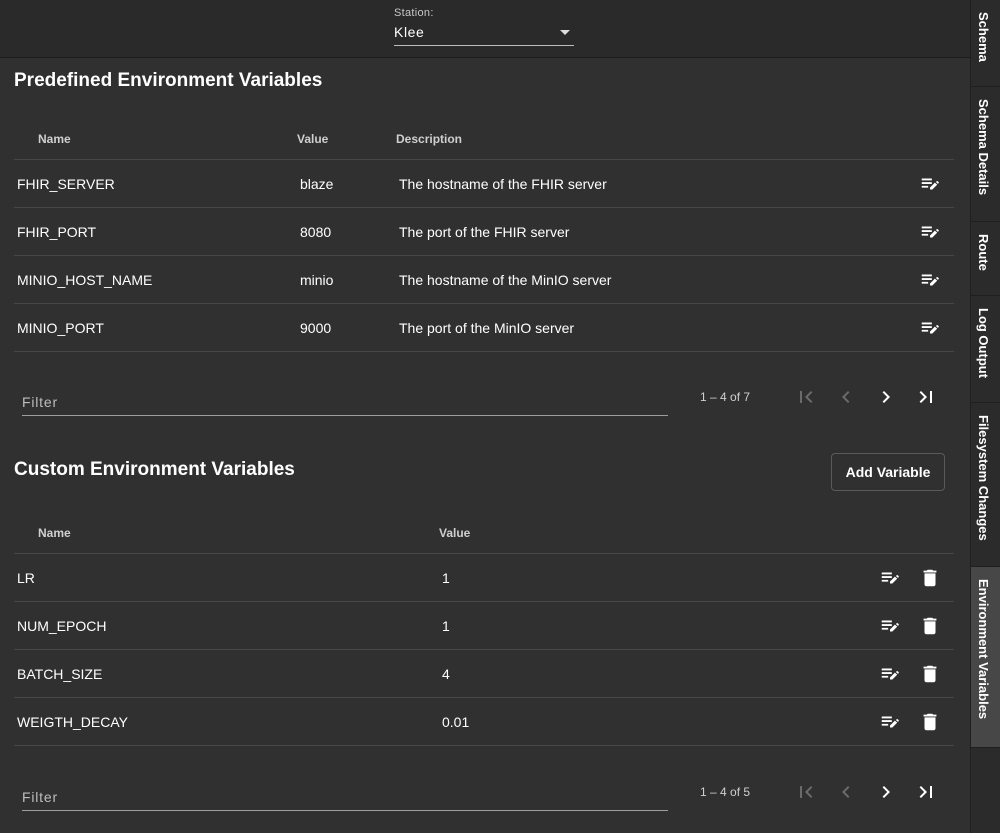 The width and height of the screenshot is (1000, 833). Describe the element at coordinates (72, 722) in the screenshot. I see `variable-name: WEIGTH_DECAY` at that location.